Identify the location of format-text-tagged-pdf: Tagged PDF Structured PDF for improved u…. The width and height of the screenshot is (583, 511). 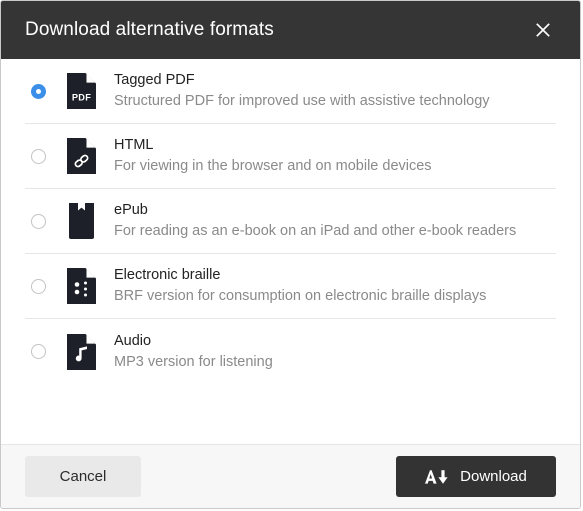
(302, 90).